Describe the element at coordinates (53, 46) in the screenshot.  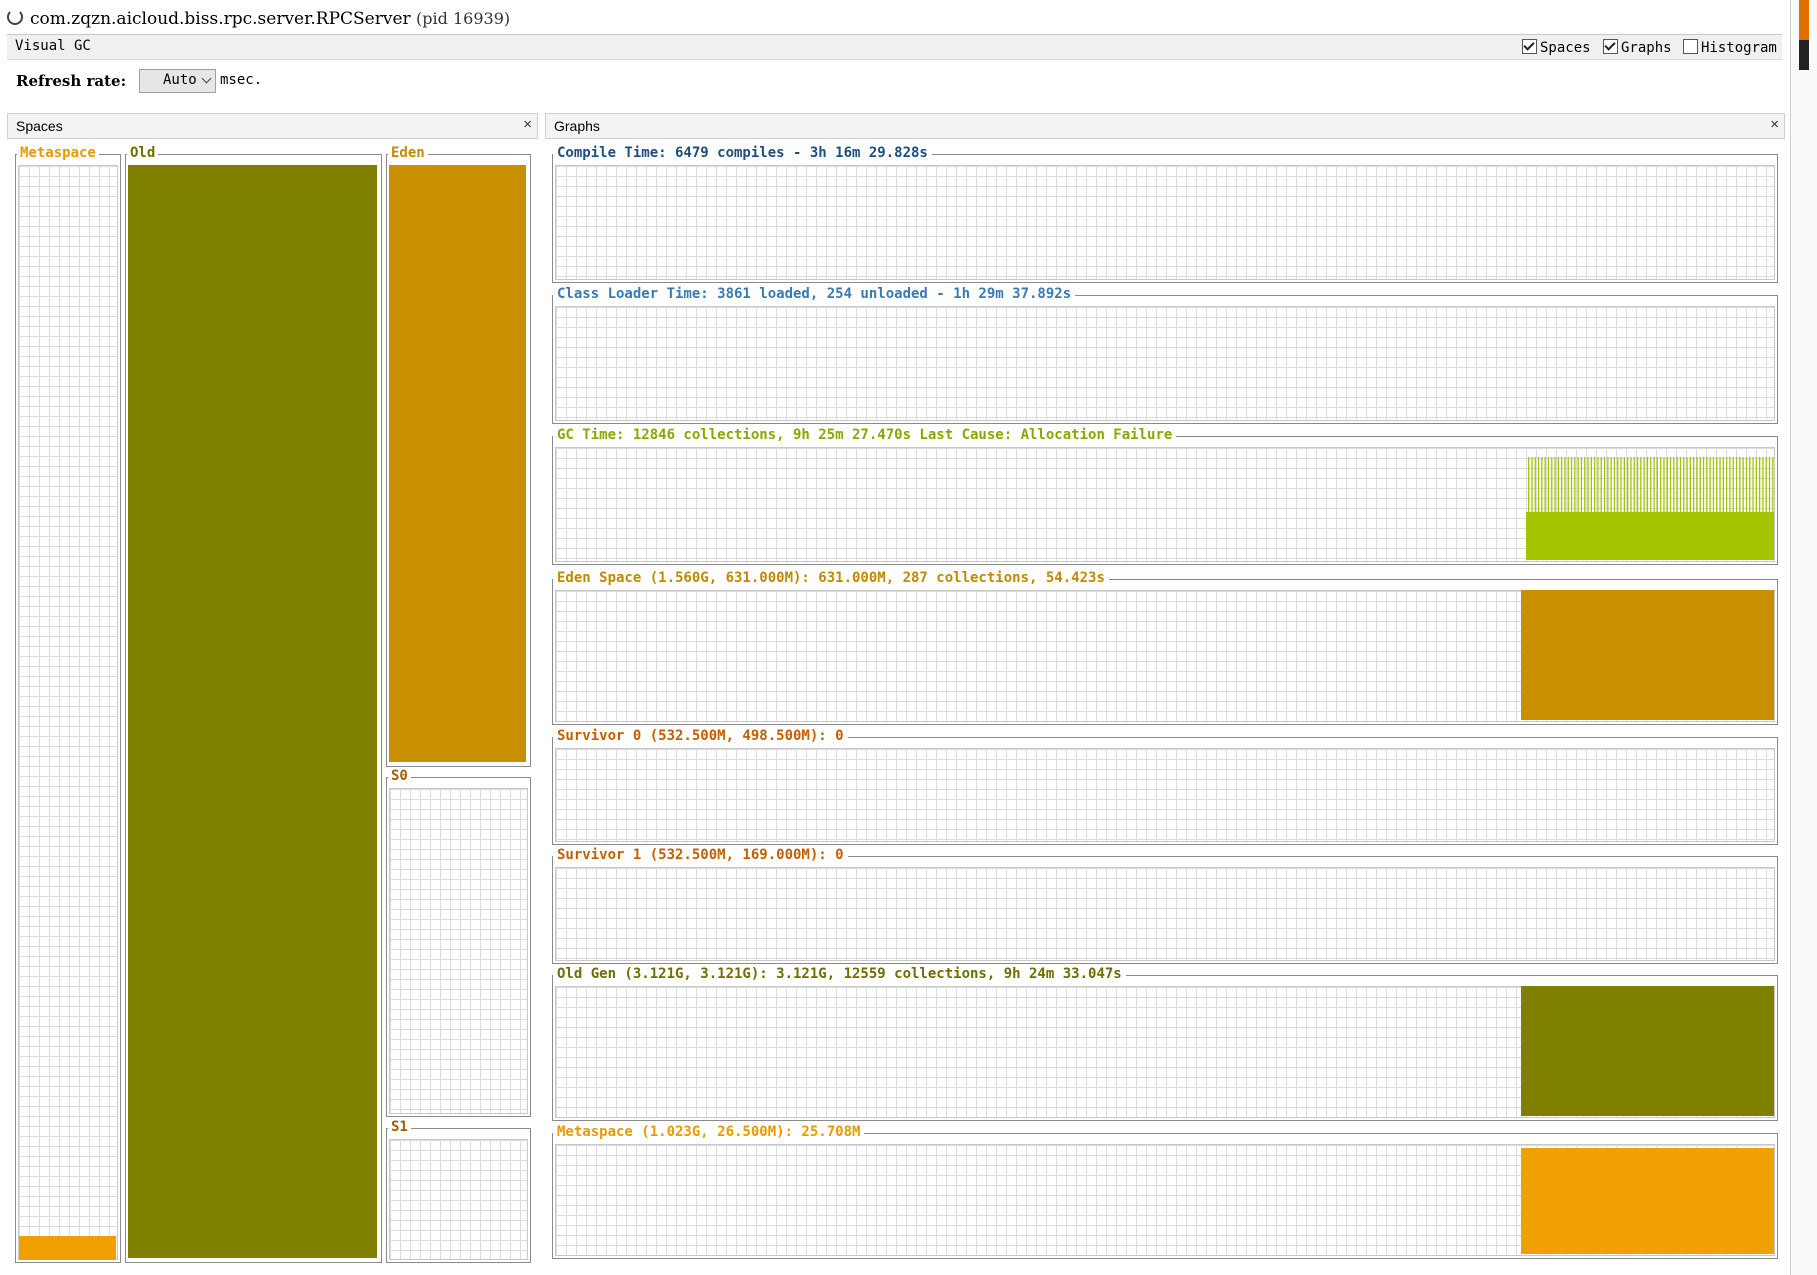
I see `tab-visual-gc: Visual GC` at that location.